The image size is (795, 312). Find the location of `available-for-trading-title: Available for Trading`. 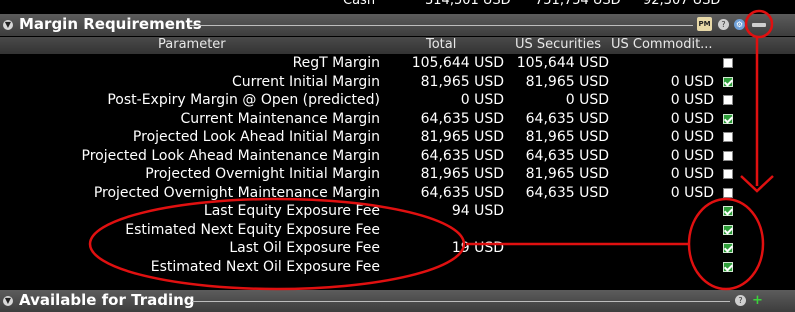

available-for-trading-title: Available for Trading is located at coordinates (107, 300).